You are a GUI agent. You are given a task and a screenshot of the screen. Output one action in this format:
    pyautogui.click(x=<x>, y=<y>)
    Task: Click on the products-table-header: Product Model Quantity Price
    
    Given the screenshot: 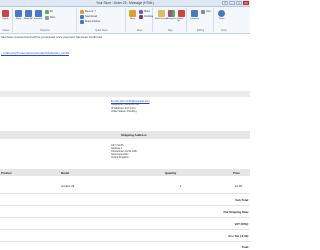 What is the action you would take?
    pyautogui.click(x=125, y=172)
    